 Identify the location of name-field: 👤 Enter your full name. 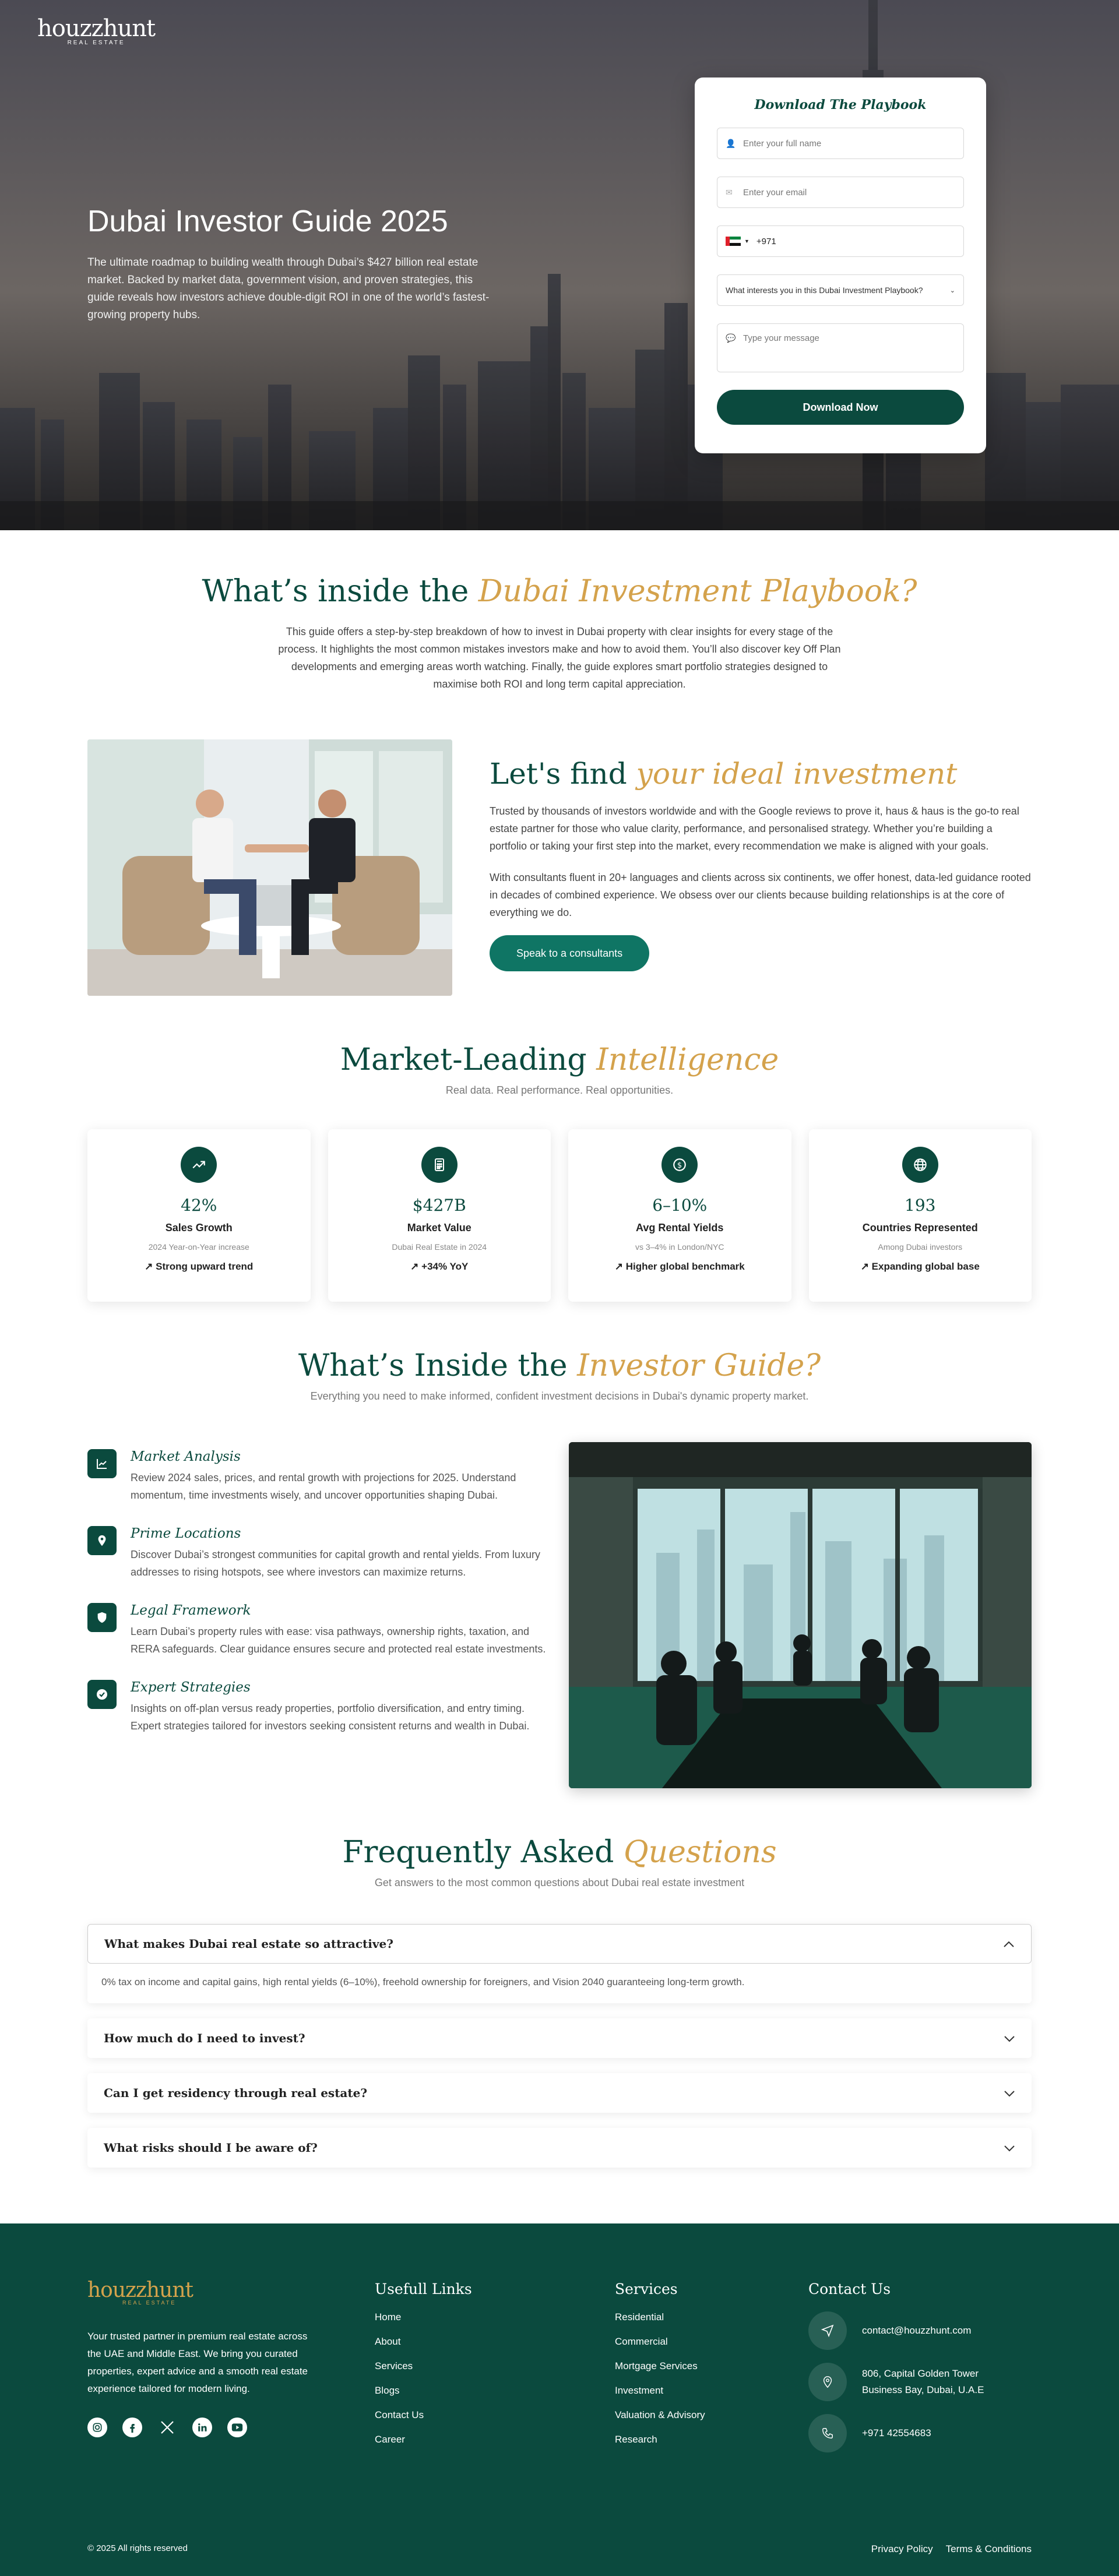
(840, 143).